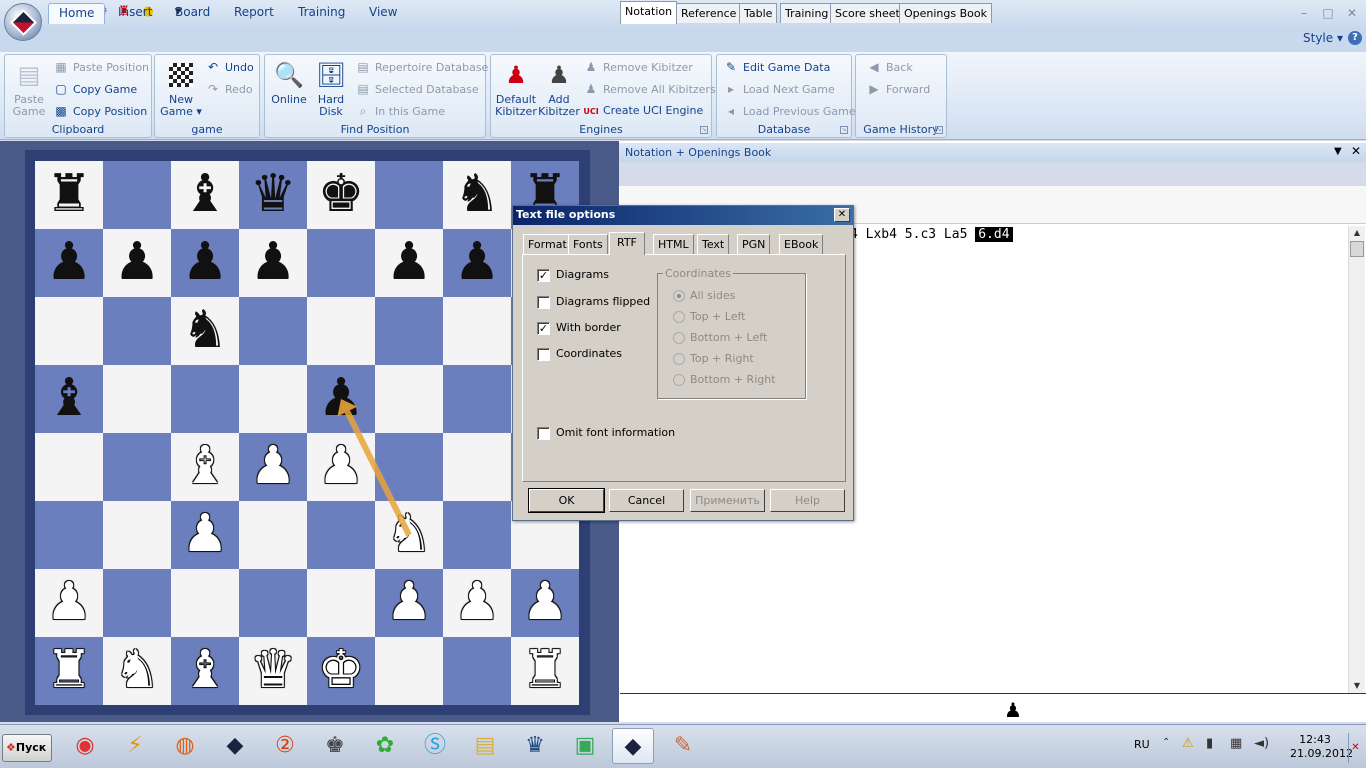 This screenshot has height=768, width=1366. Describe the element at coordinates (77, 13) in the screenshot. I see `tab-home: Home` at that location.